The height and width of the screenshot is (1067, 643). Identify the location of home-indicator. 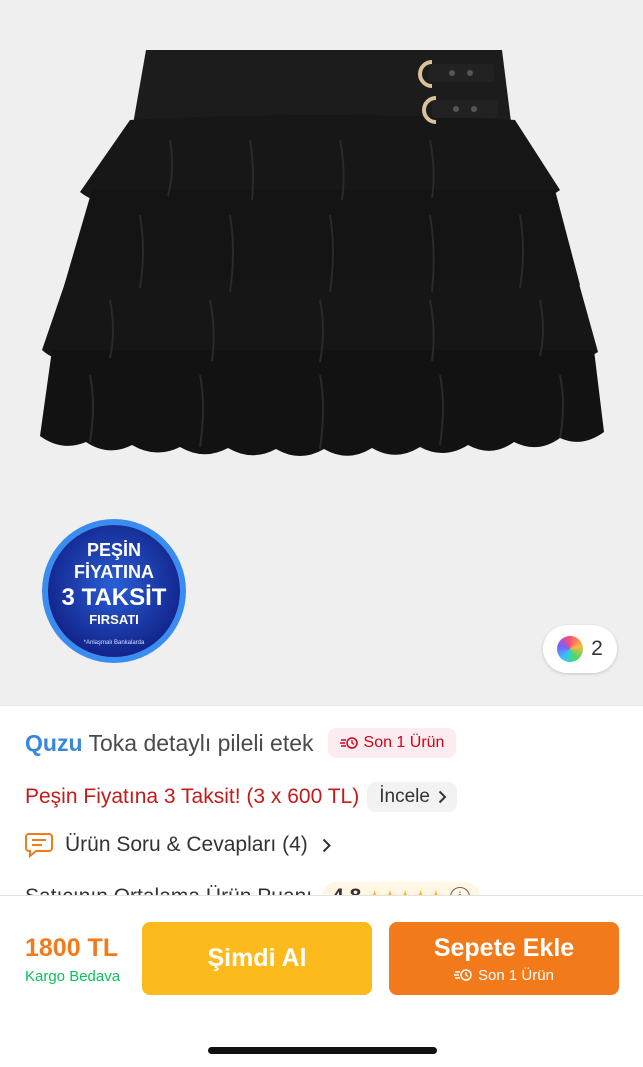
(322, 1050).